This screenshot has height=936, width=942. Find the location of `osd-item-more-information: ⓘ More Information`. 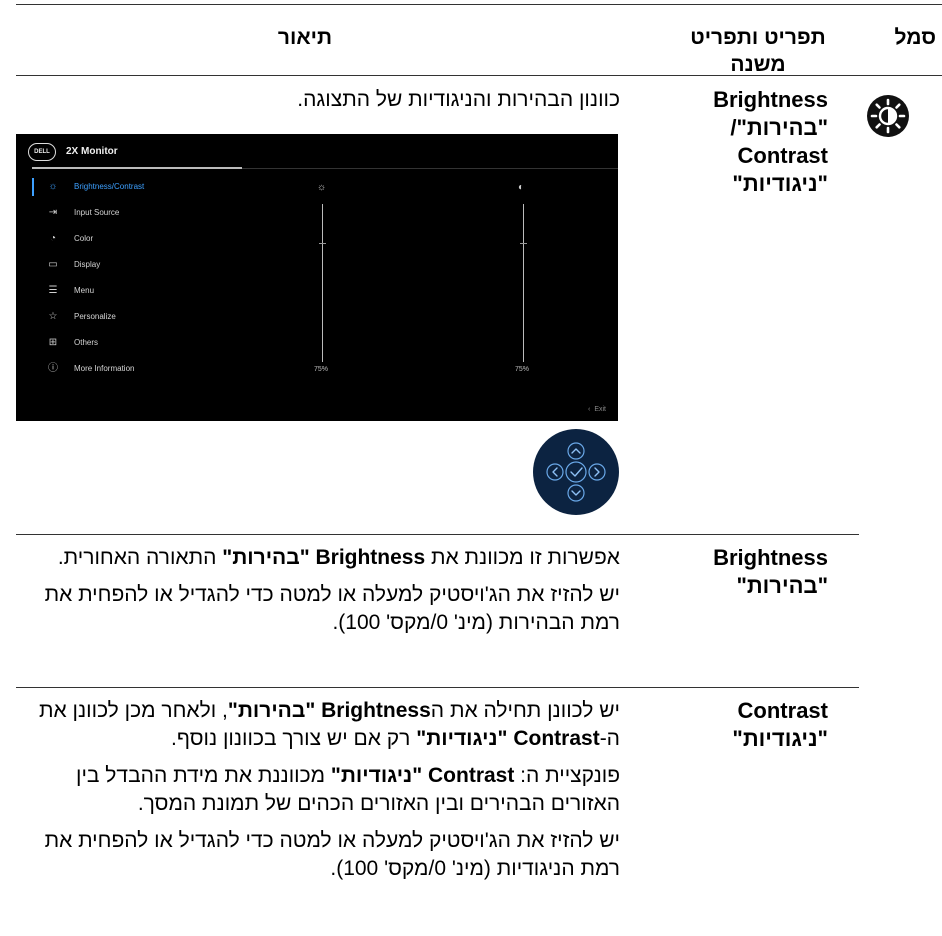

osd-item-more-information: ⓘ More Information is located at coordinates (137, 369).